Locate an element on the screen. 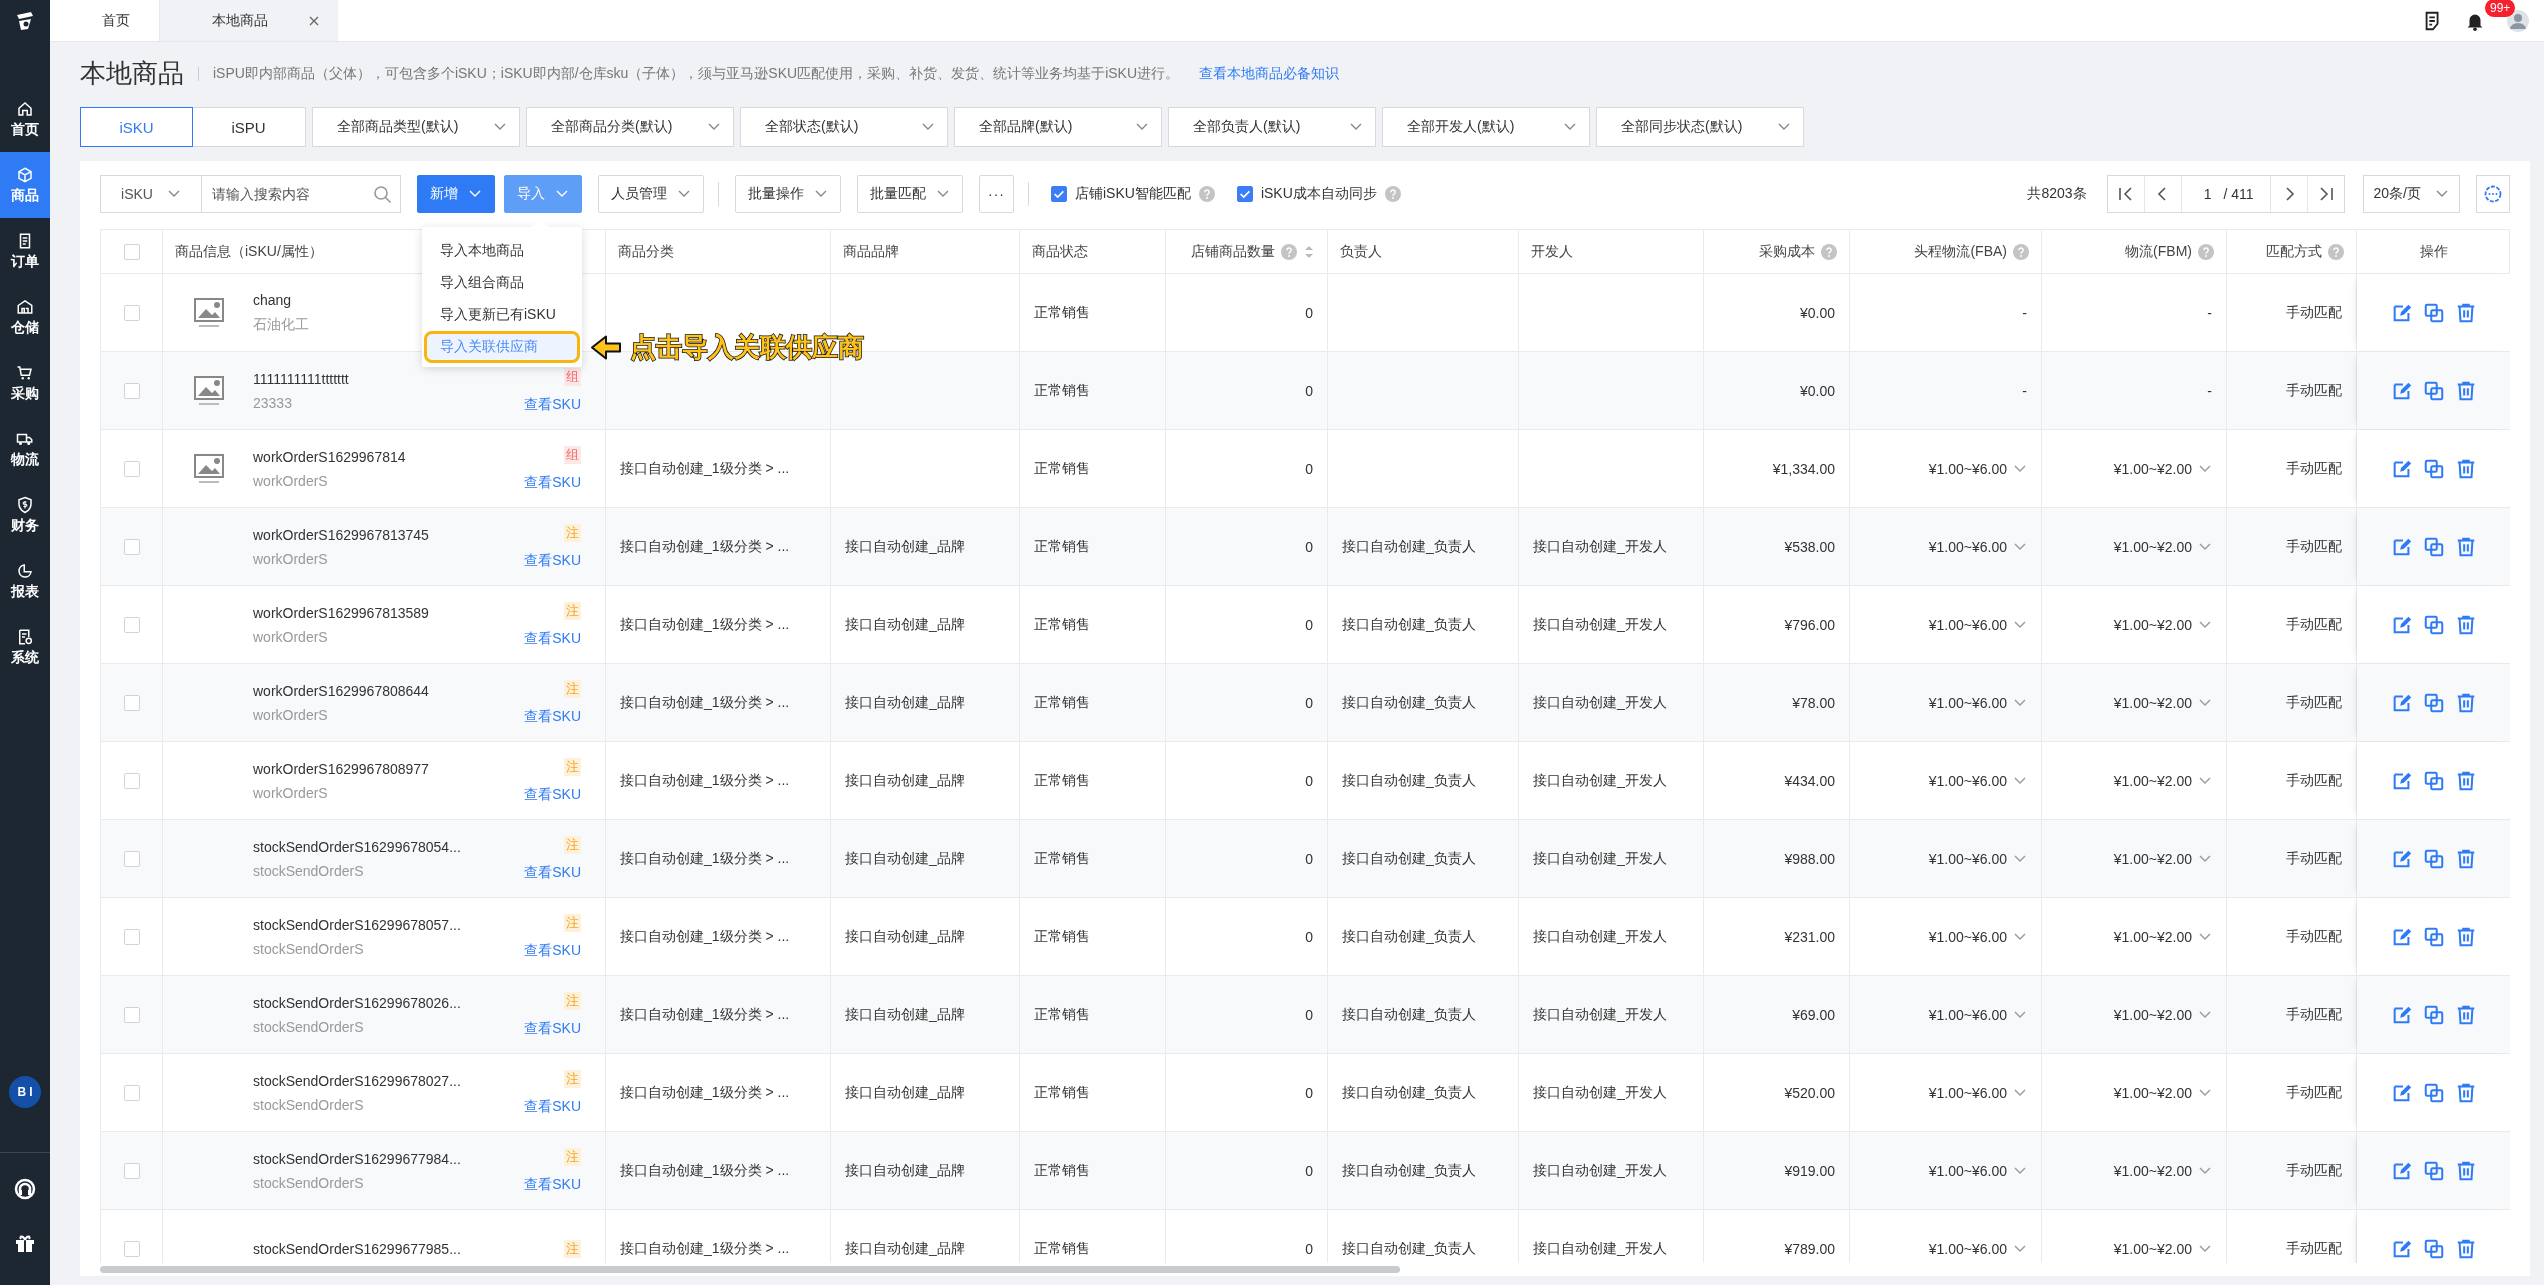 This screenshot has height=1285, width=2544. shipping-cost: ¥1.00~¥6.00 is located at coordinates (1967, 780).